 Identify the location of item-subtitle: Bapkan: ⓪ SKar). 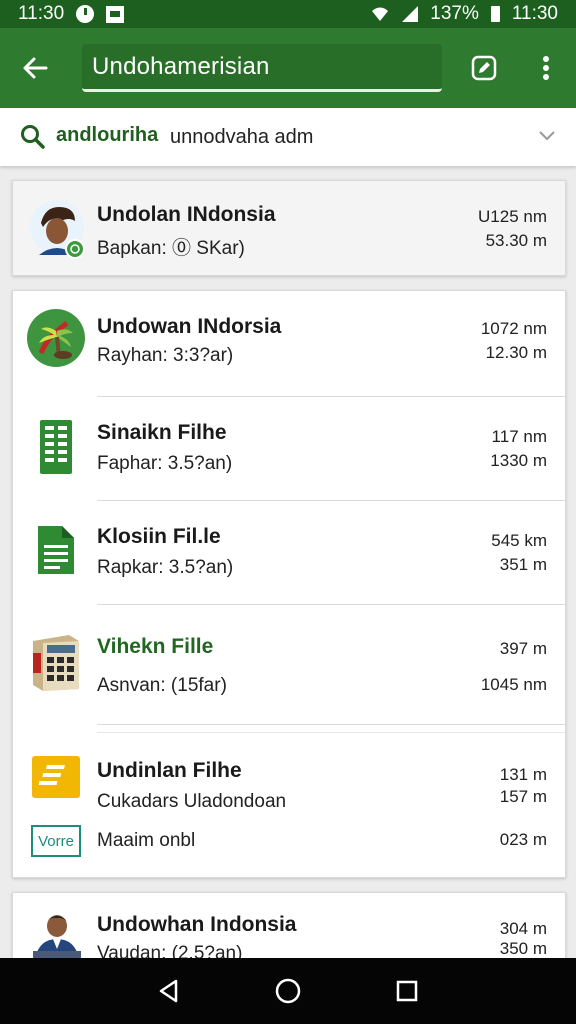
(171, 248).